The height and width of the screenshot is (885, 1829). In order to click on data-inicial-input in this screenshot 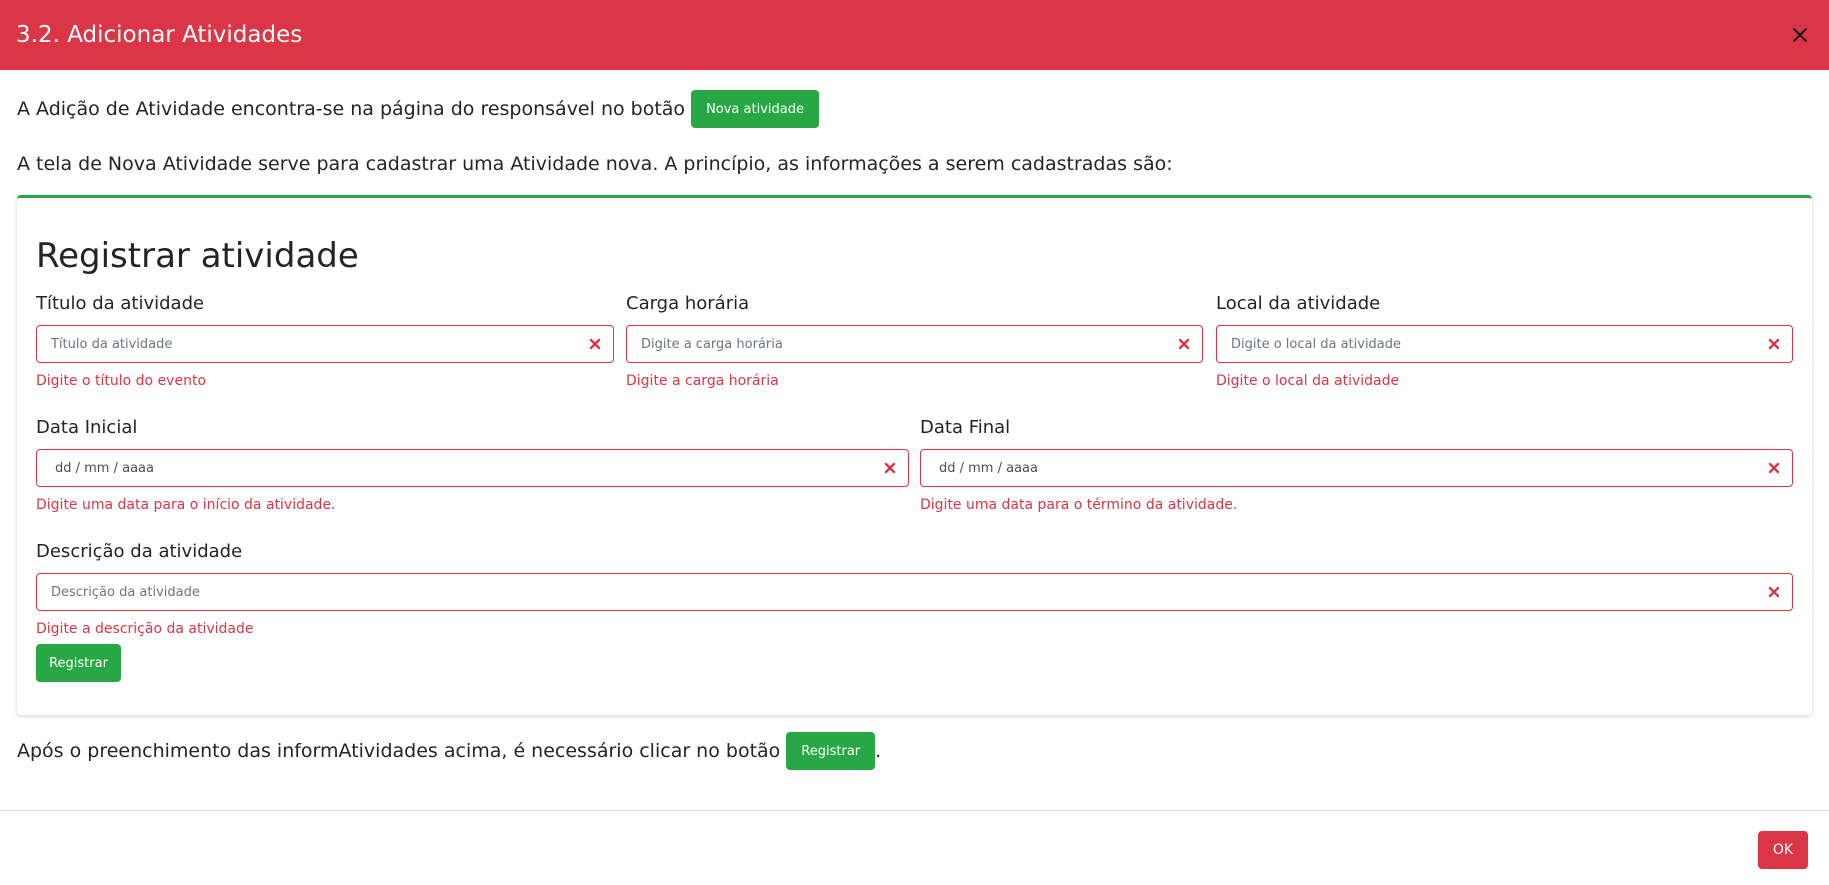, I will do `click(472, 468)`.